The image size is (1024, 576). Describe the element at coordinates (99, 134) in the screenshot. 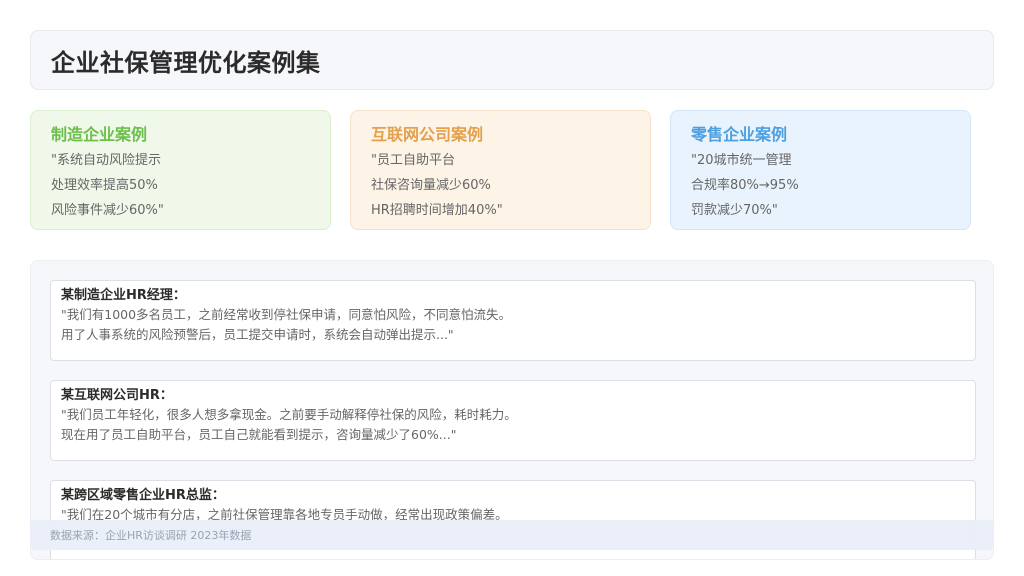

I see `card-title: 制造企业案例` at that location.